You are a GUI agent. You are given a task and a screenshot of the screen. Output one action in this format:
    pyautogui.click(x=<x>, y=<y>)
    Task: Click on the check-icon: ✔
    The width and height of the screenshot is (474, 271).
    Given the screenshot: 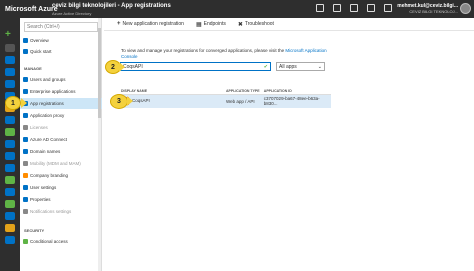 What is the action you would take?
    pyautogui.click(x=265, y=67)
    